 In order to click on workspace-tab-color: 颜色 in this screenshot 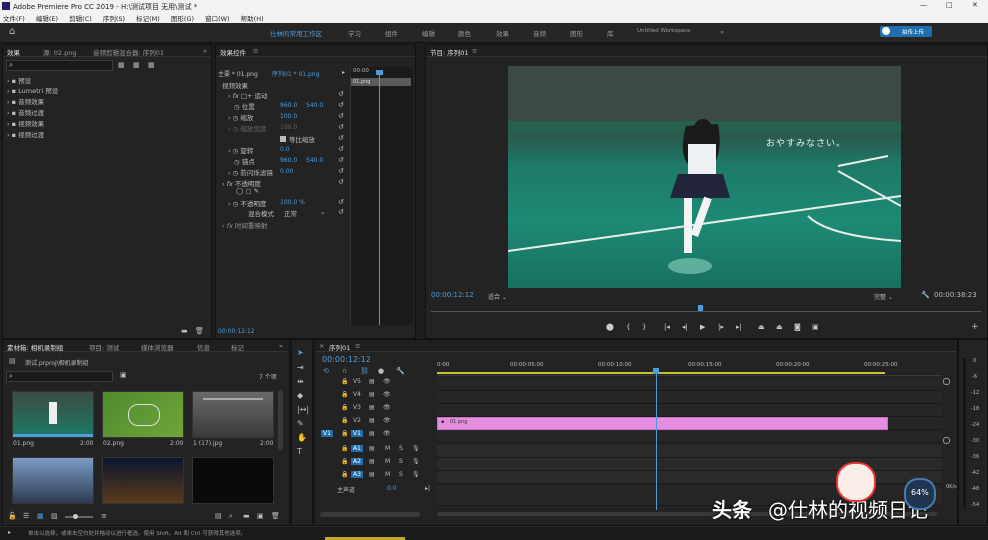, I will do `click(464, 33)`.